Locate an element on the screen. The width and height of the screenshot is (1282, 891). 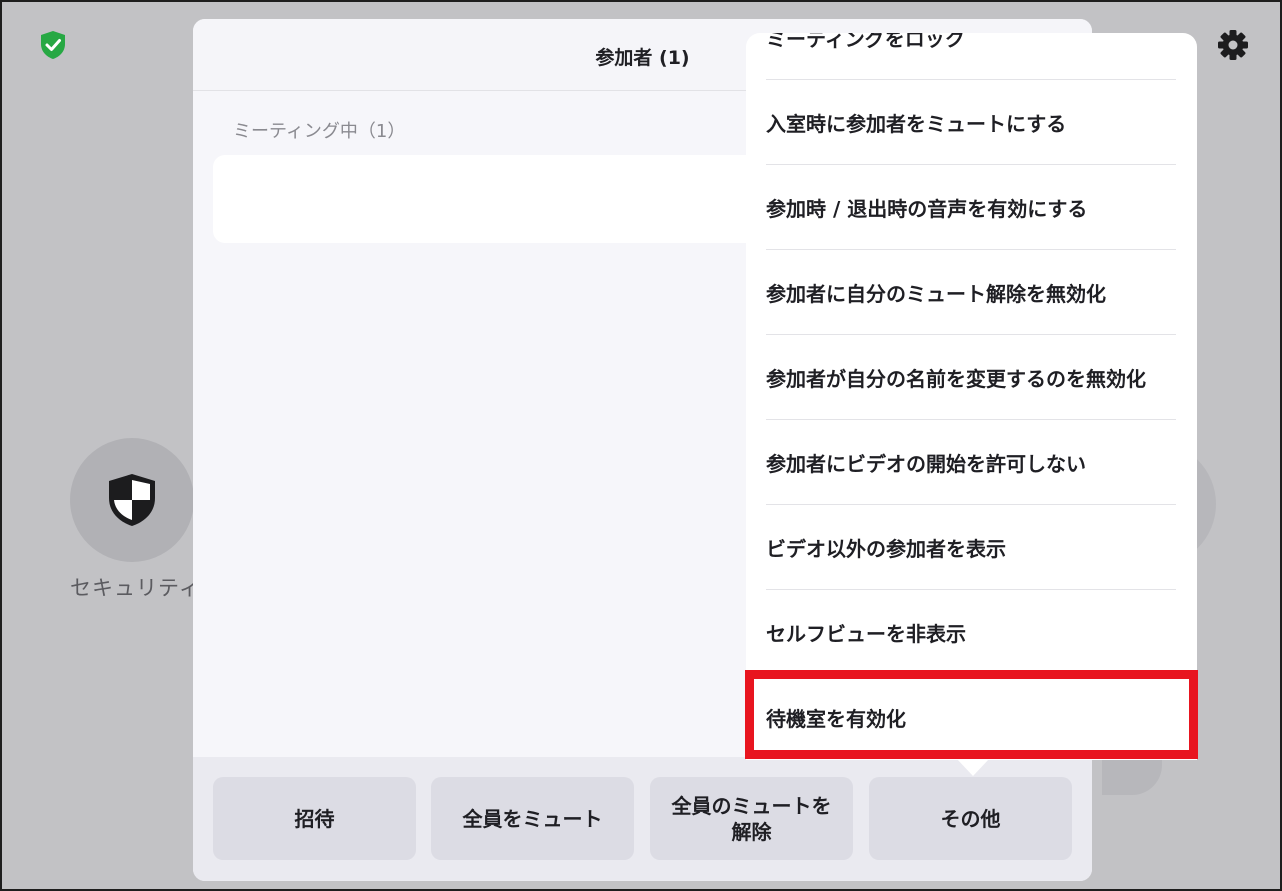
menu-item-lock-meeting: ミーティングをロック is located at coordinates (971, 56).